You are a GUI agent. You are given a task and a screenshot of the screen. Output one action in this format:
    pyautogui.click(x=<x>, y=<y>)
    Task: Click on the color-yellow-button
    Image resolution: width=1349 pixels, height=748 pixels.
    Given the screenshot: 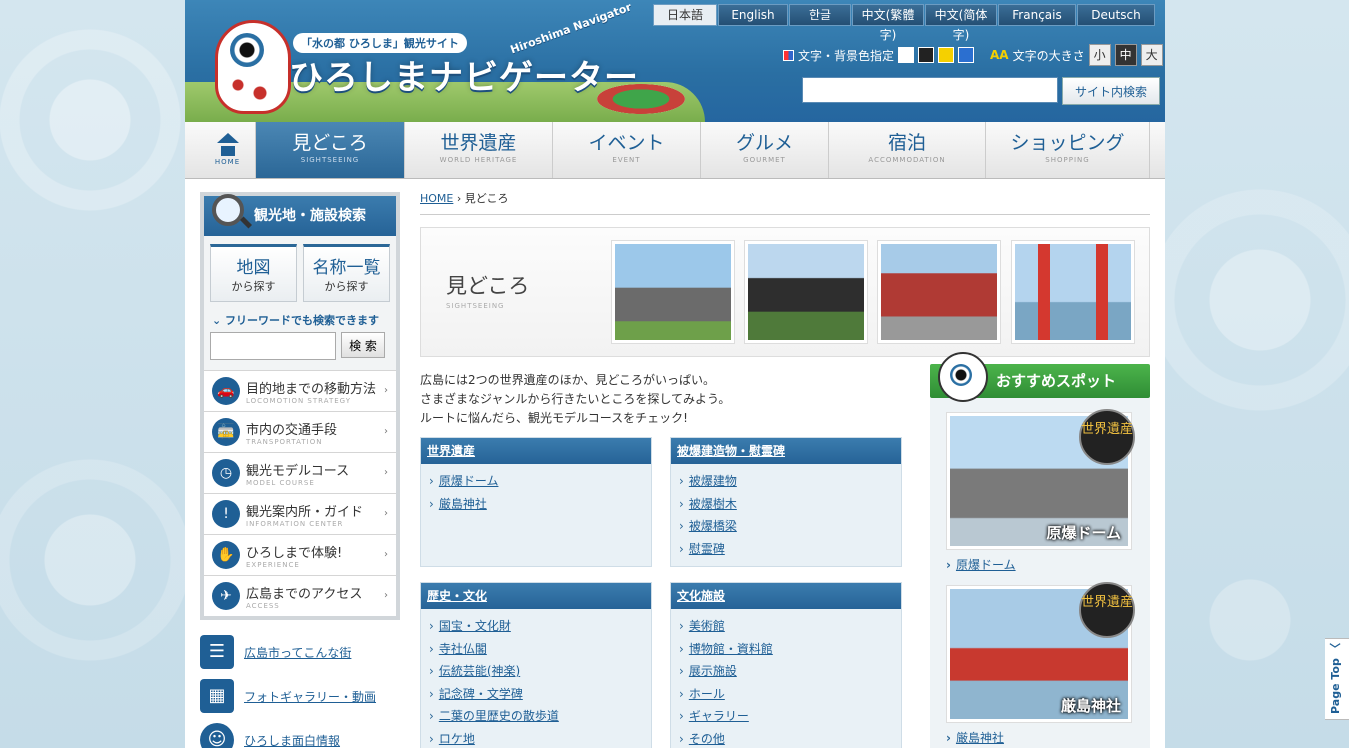 What is the action you would take?
    pyautogui.click(x=946, y=55)
    